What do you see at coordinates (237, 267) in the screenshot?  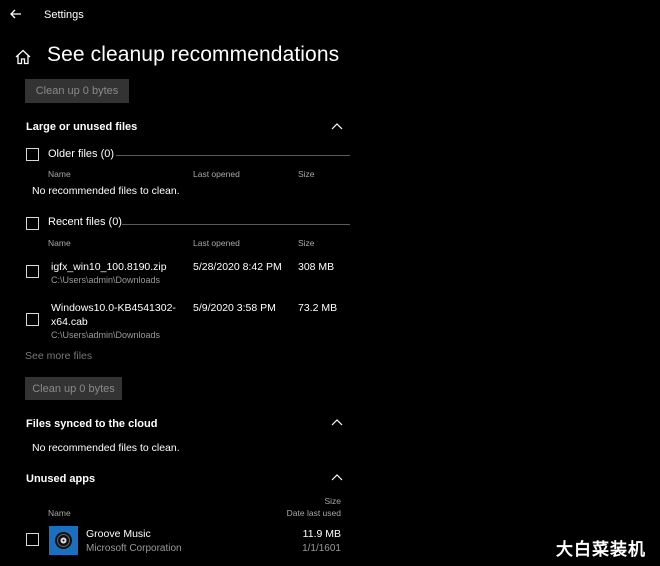 I see `file-last-opened: 5/28/2020 8:42 PM` at bounding box center [237, 267].